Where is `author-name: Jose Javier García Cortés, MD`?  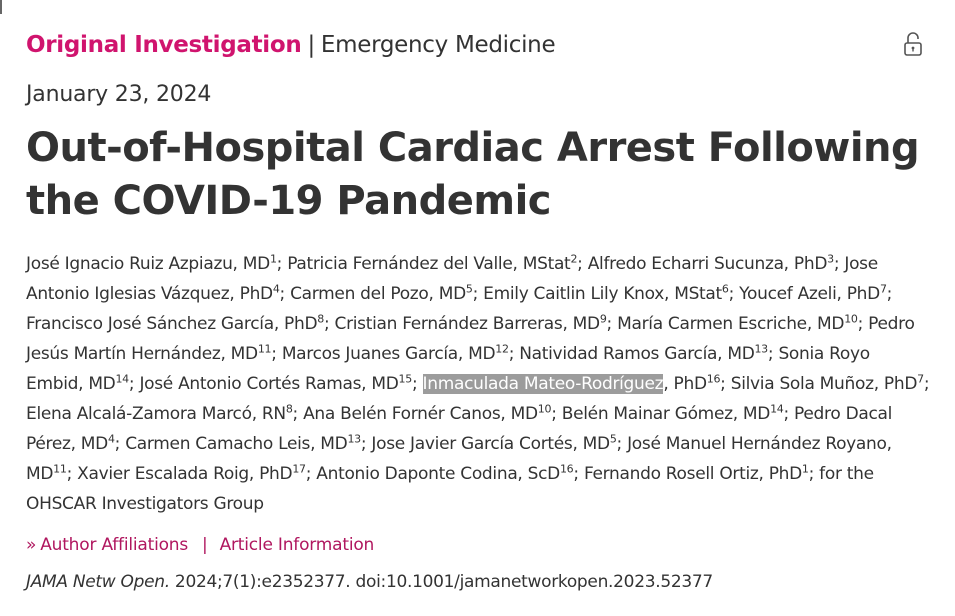 author-name: Jose Javier García Cortés, MD is located at coordinates (490, 444).